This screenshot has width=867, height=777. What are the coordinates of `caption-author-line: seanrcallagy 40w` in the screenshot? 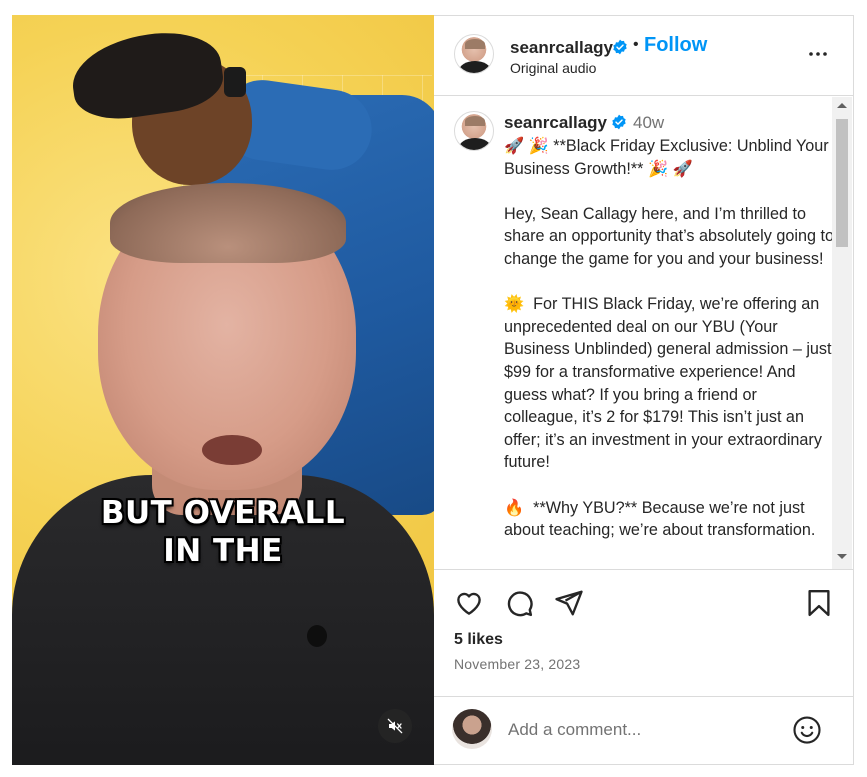 It's located at (584, 123).